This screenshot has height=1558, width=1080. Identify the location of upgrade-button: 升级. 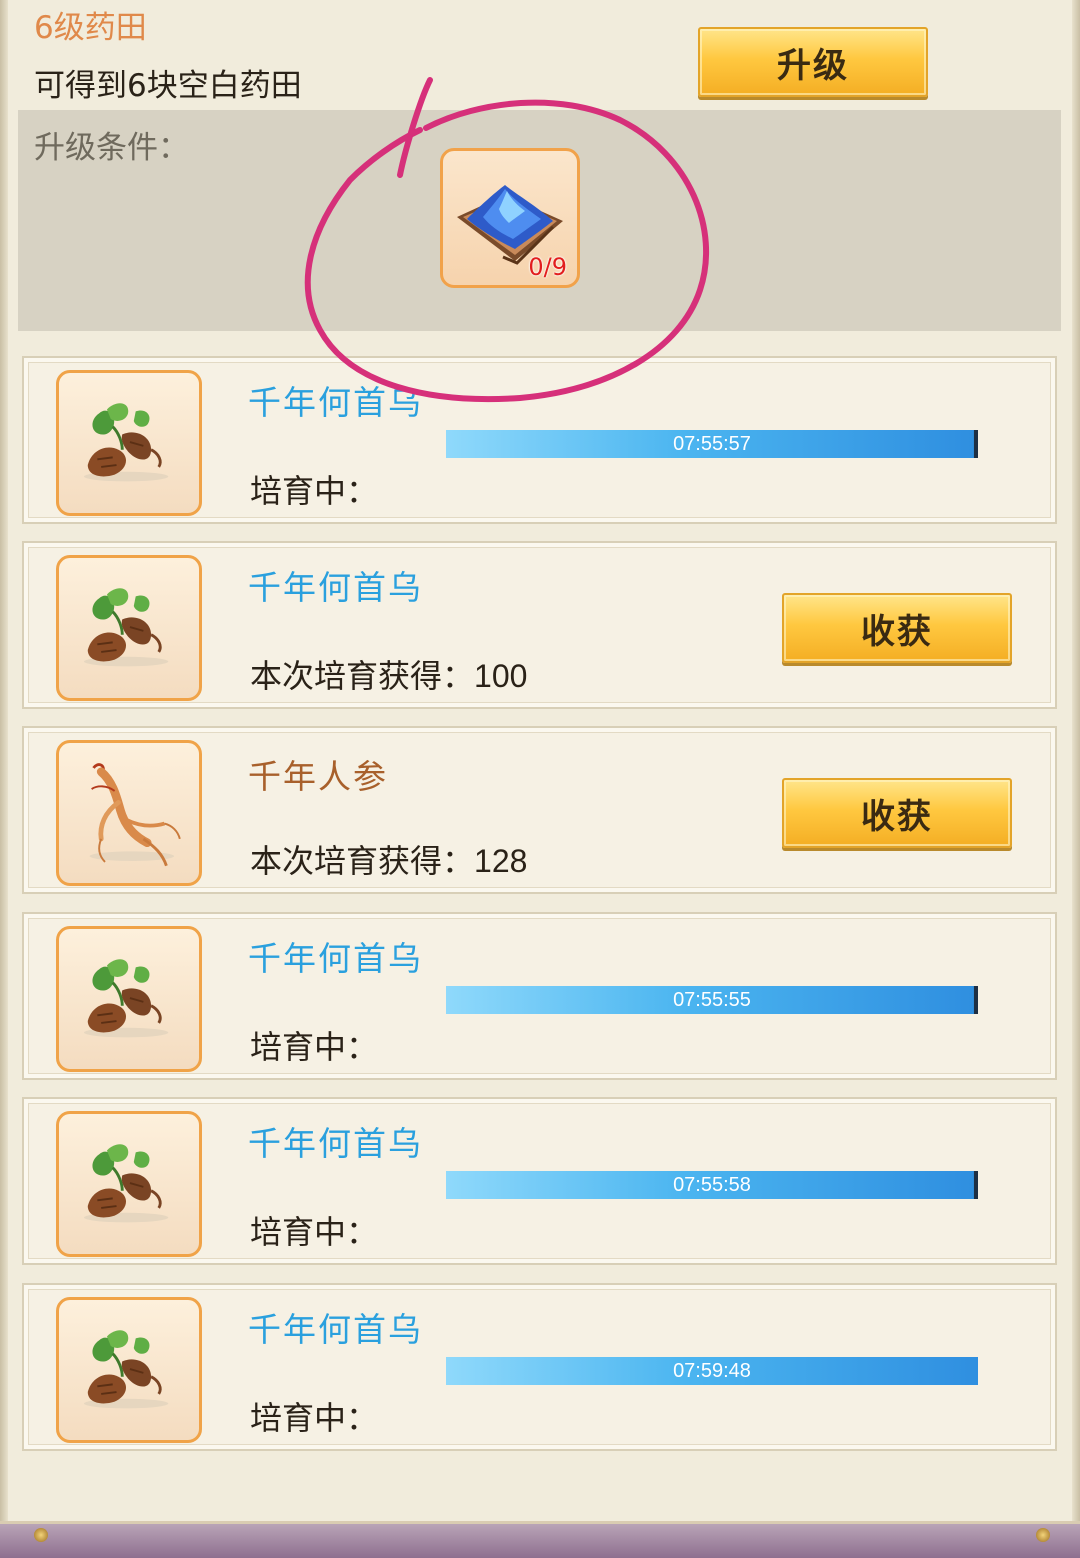
(813, 62).